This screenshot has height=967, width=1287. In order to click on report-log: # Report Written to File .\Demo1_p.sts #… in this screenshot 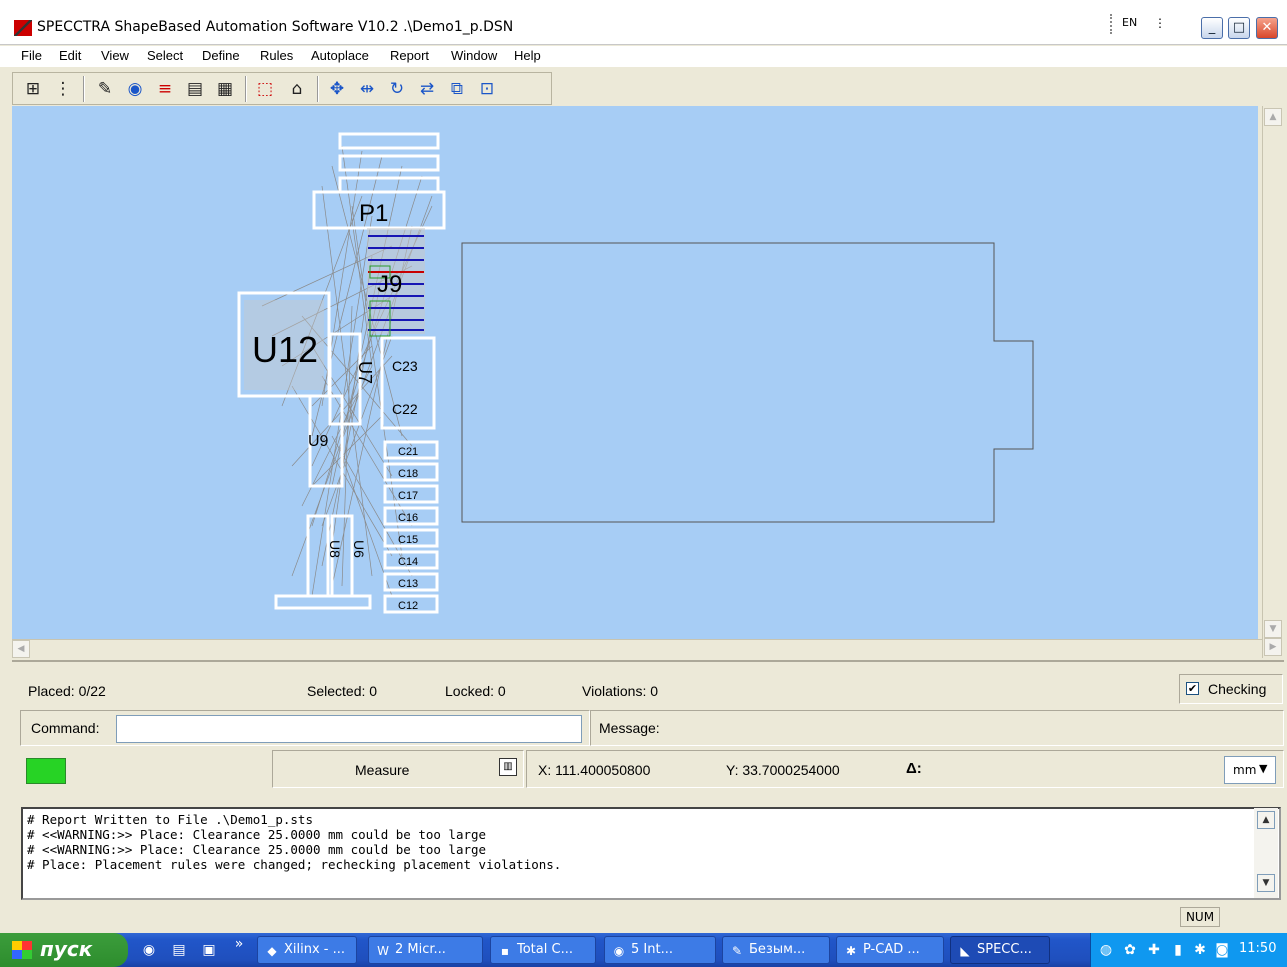, I will do `click(651, 853)`.